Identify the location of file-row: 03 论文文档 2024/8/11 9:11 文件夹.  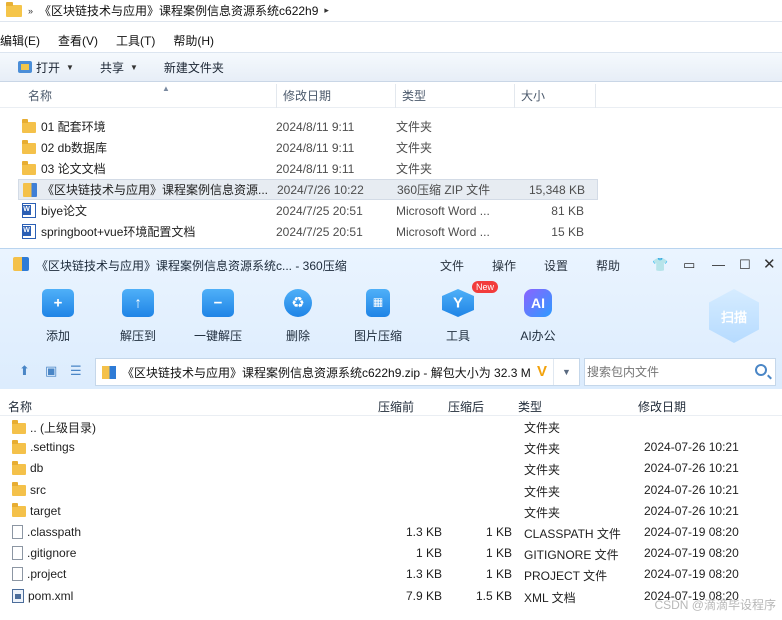
(308, 168).